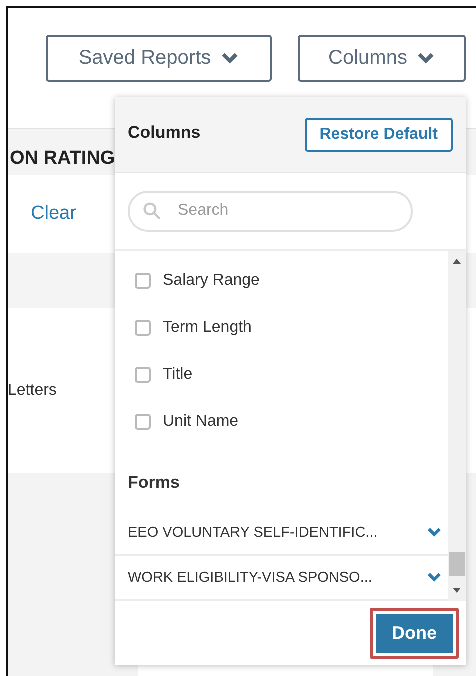 The width and height of the screenshot is (476, 676). What do you see at coordinates (159, 58) in the screenshot?
I see `dropdown-button: Saved Reports` at bounding box center [159, 58].